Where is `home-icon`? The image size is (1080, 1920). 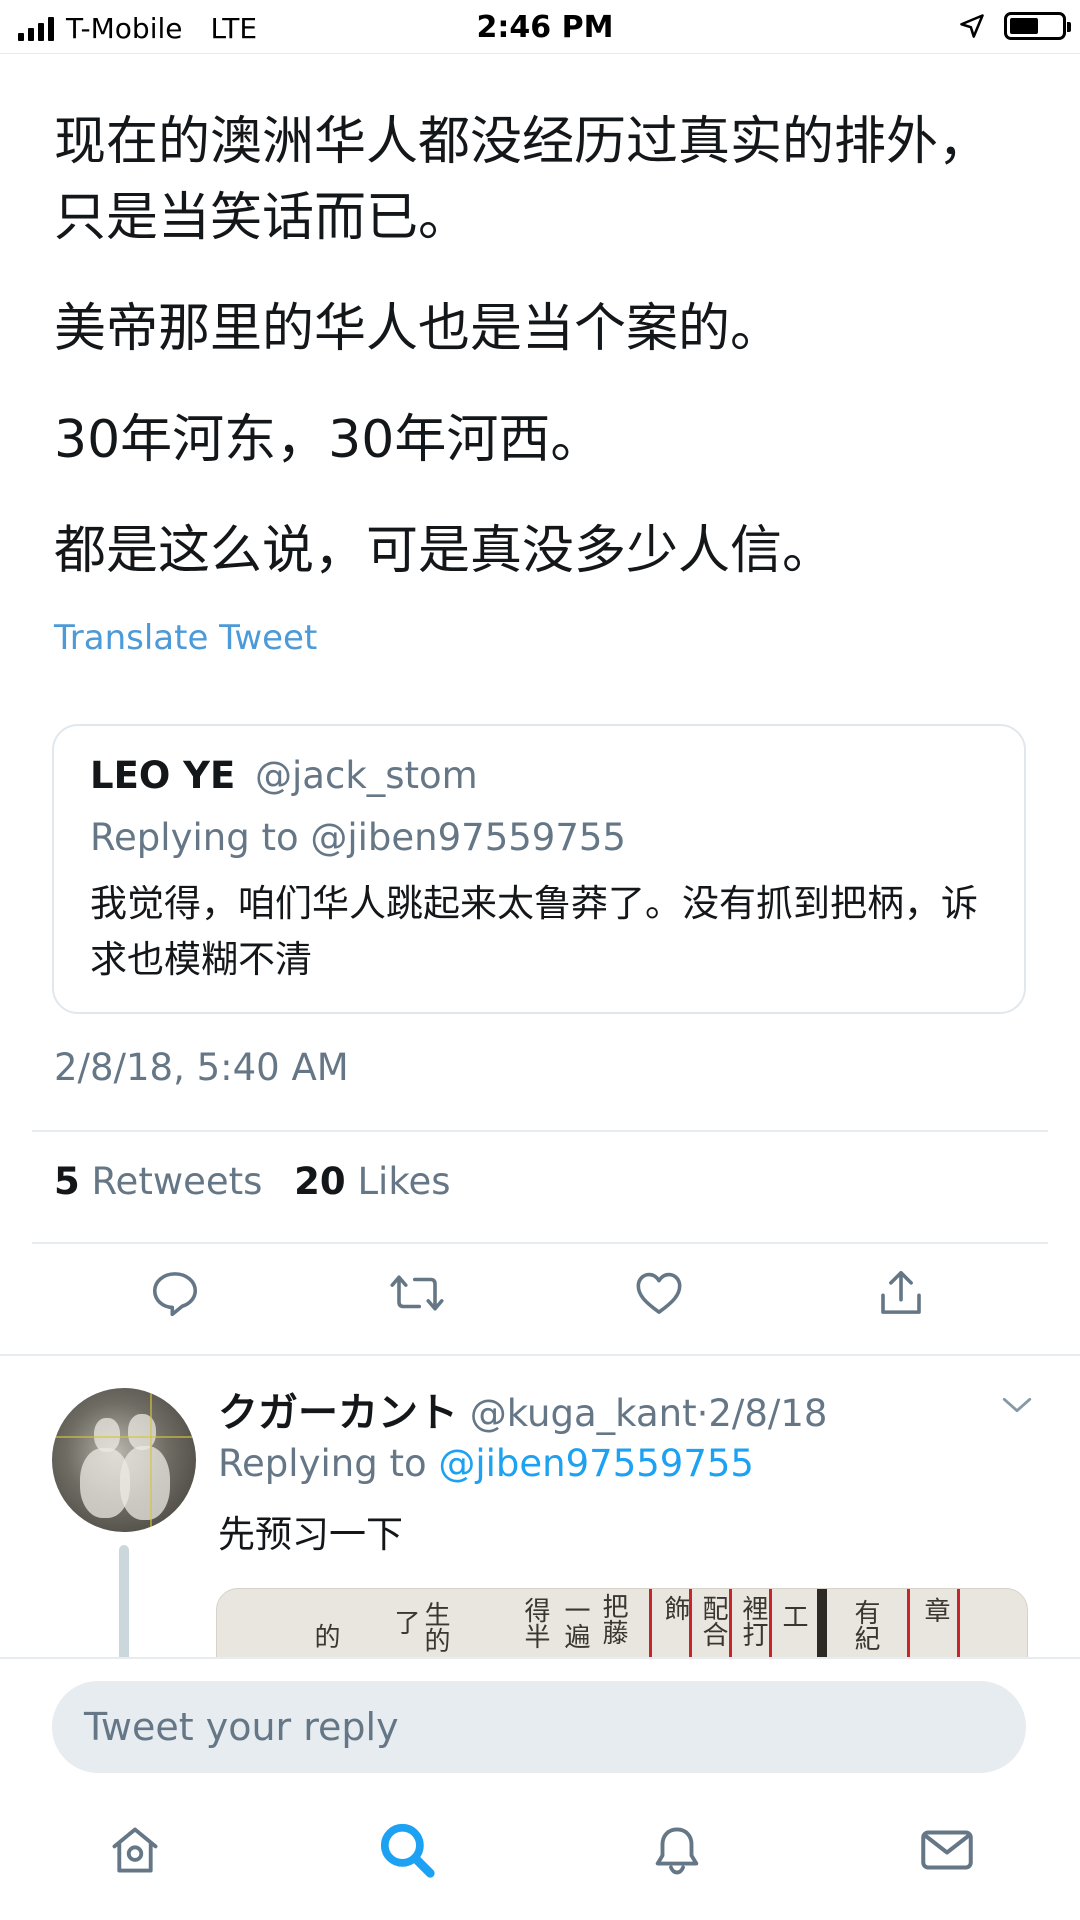 home-icon is located at coordinates (135, 1850).